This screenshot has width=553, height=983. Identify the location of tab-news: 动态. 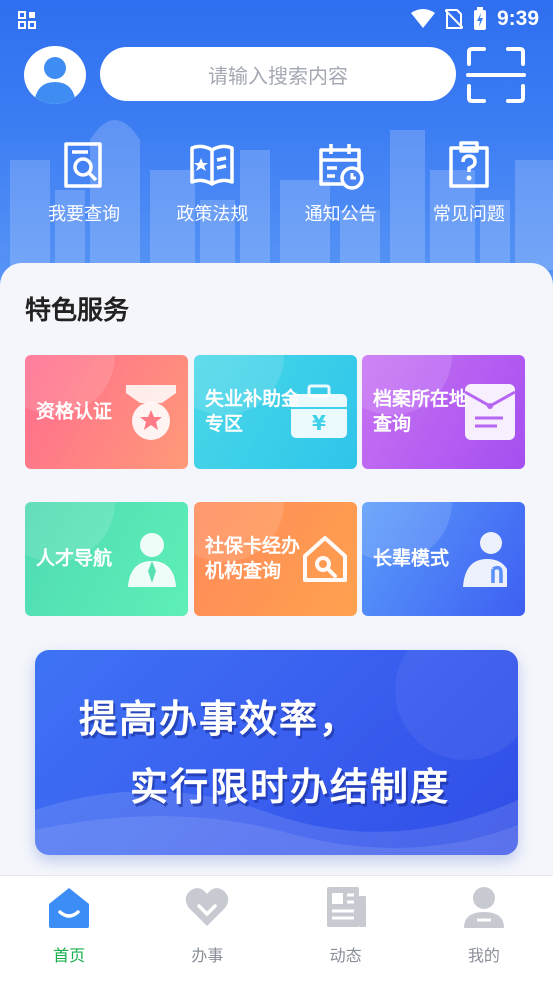
(346, 929).